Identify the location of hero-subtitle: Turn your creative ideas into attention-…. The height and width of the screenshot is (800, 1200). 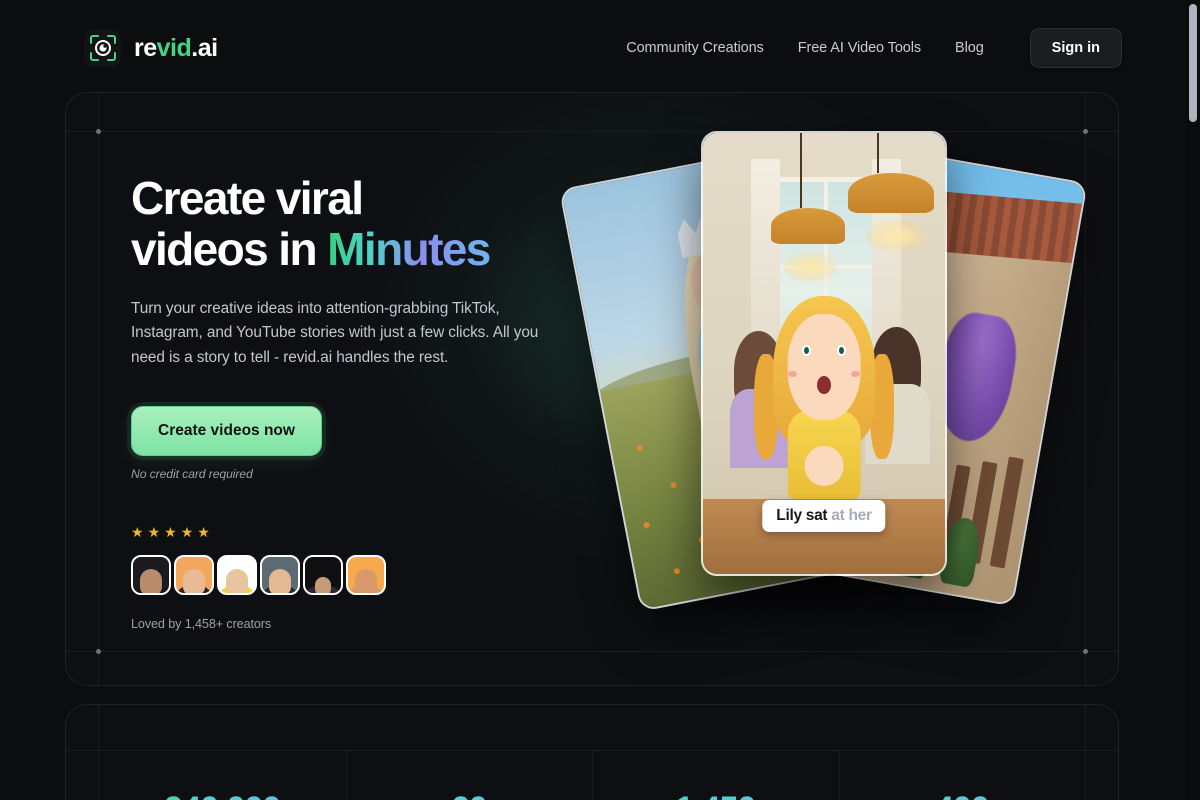
(335, 333).